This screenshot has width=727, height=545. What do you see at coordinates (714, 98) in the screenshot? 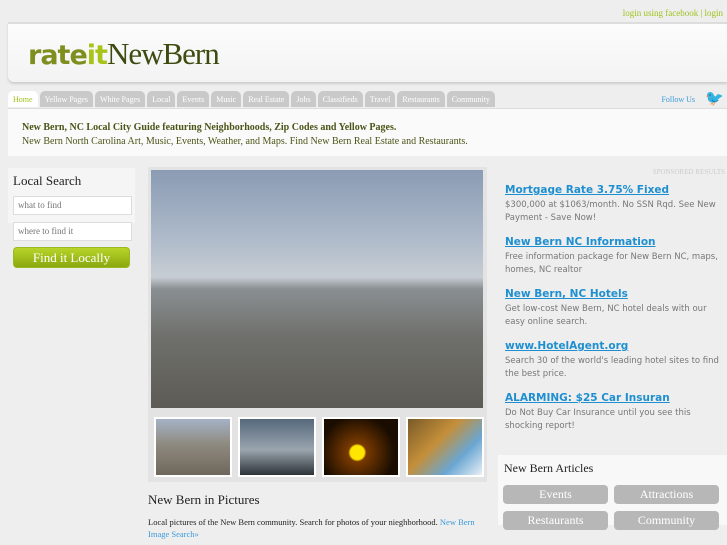
I see `twitter-bird-icon: 🐦` at bounding box center [714, 98].